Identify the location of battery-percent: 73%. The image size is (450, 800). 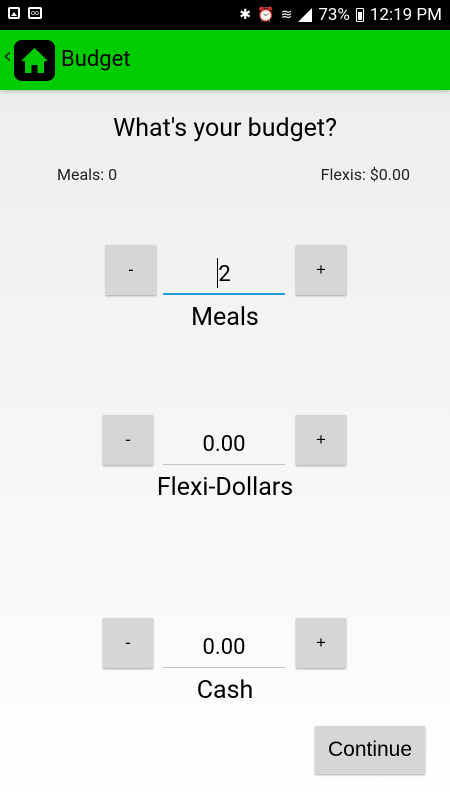
(334, 15).